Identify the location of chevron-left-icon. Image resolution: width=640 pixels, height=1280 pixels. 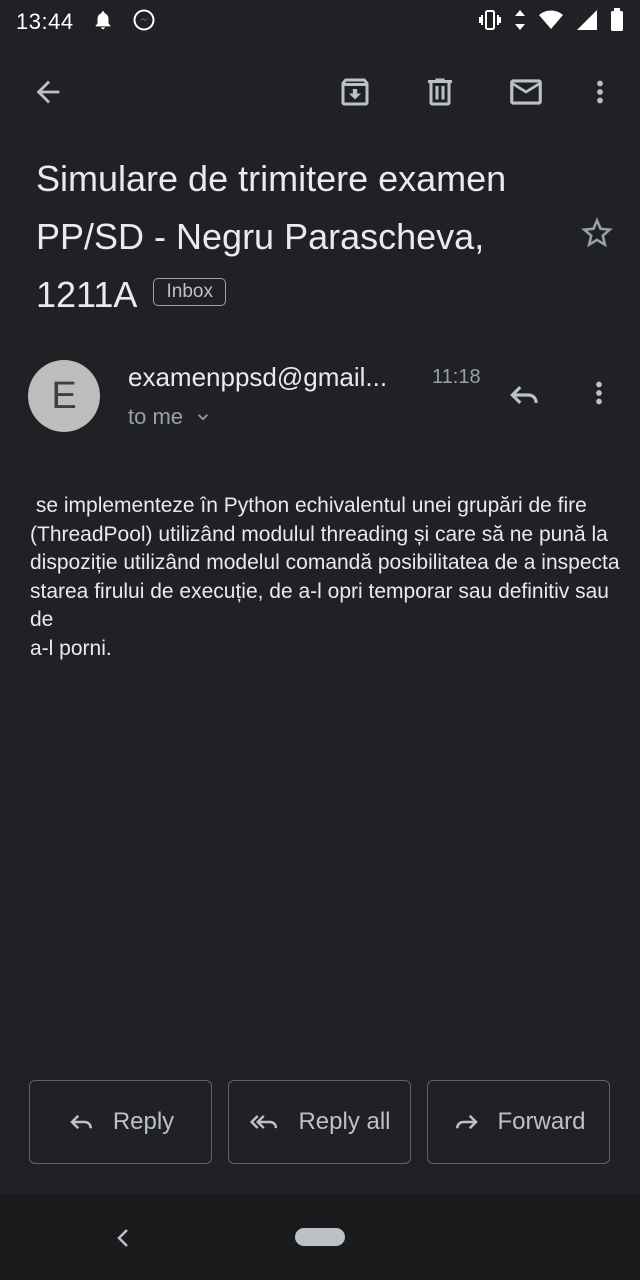
(122, 1238).